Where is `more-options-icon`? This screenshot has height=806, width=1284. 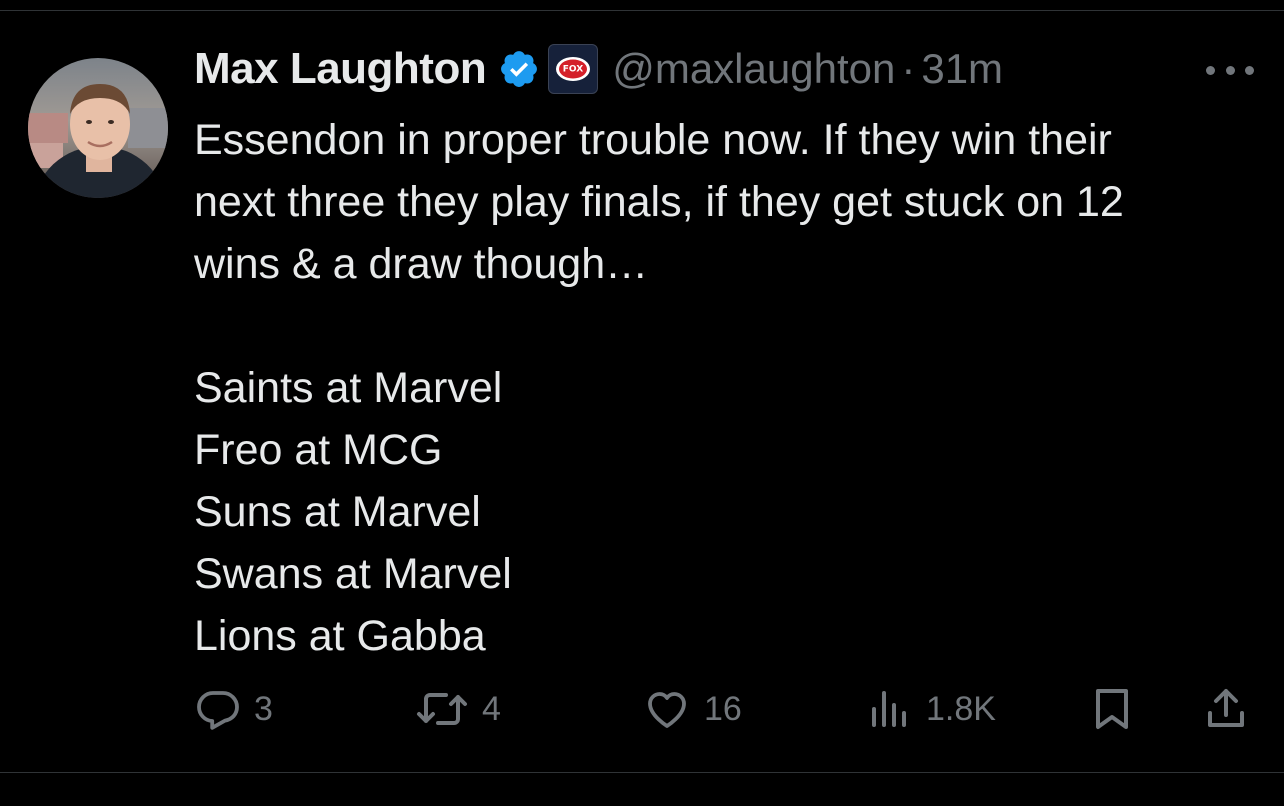
more-options-icon is located at coordinates (1230, 70).